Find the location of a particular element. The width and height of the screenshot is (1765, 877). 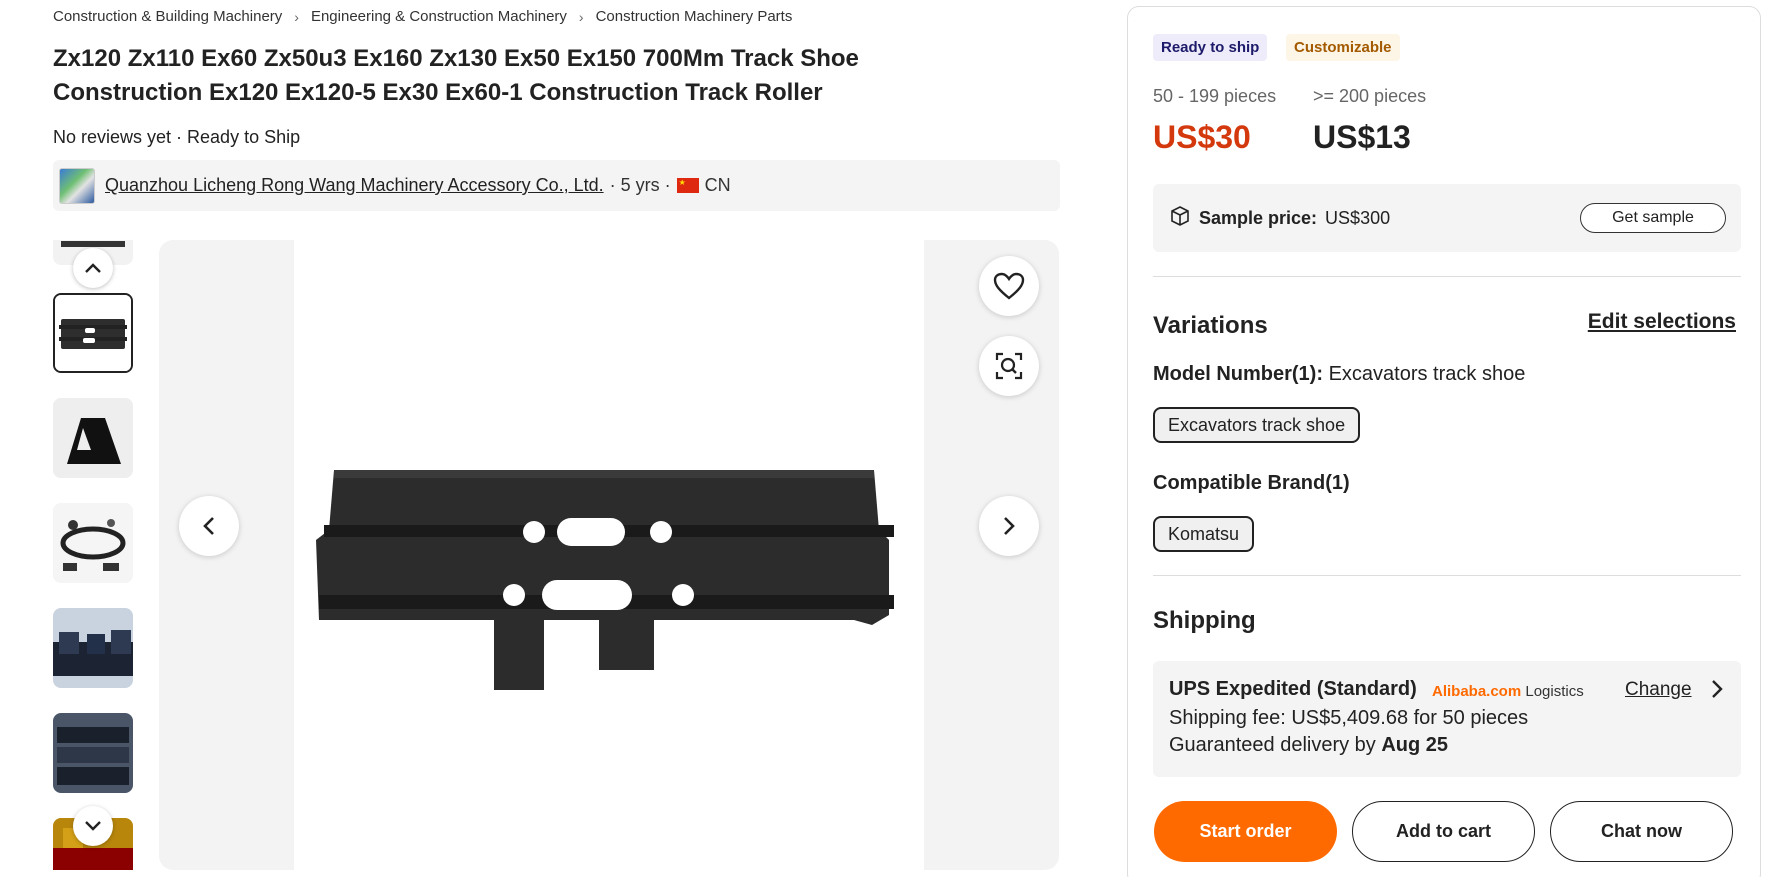

delivery-date: Aug 25 is located at coordinates (1415, 745).